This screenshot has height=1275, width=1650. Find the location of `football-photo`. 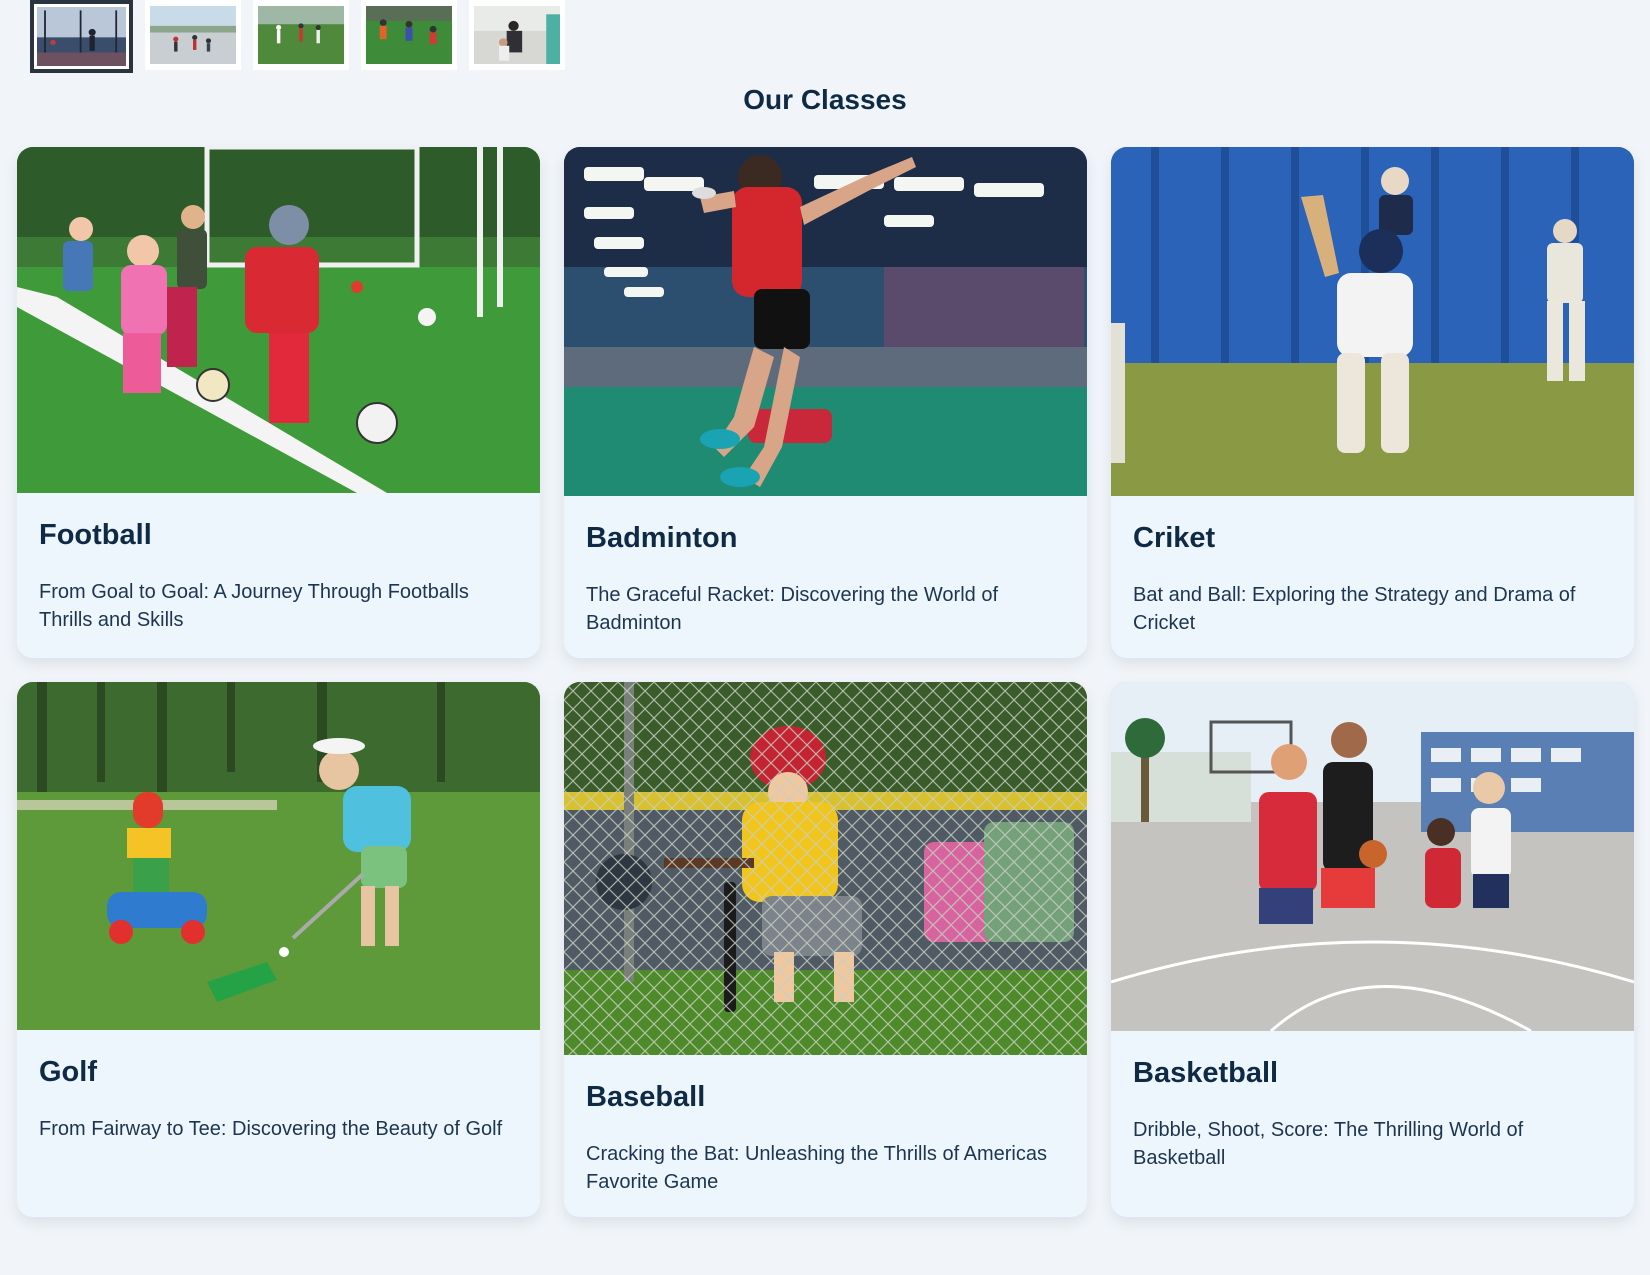

football-photo is located at coordinates (278, 320).